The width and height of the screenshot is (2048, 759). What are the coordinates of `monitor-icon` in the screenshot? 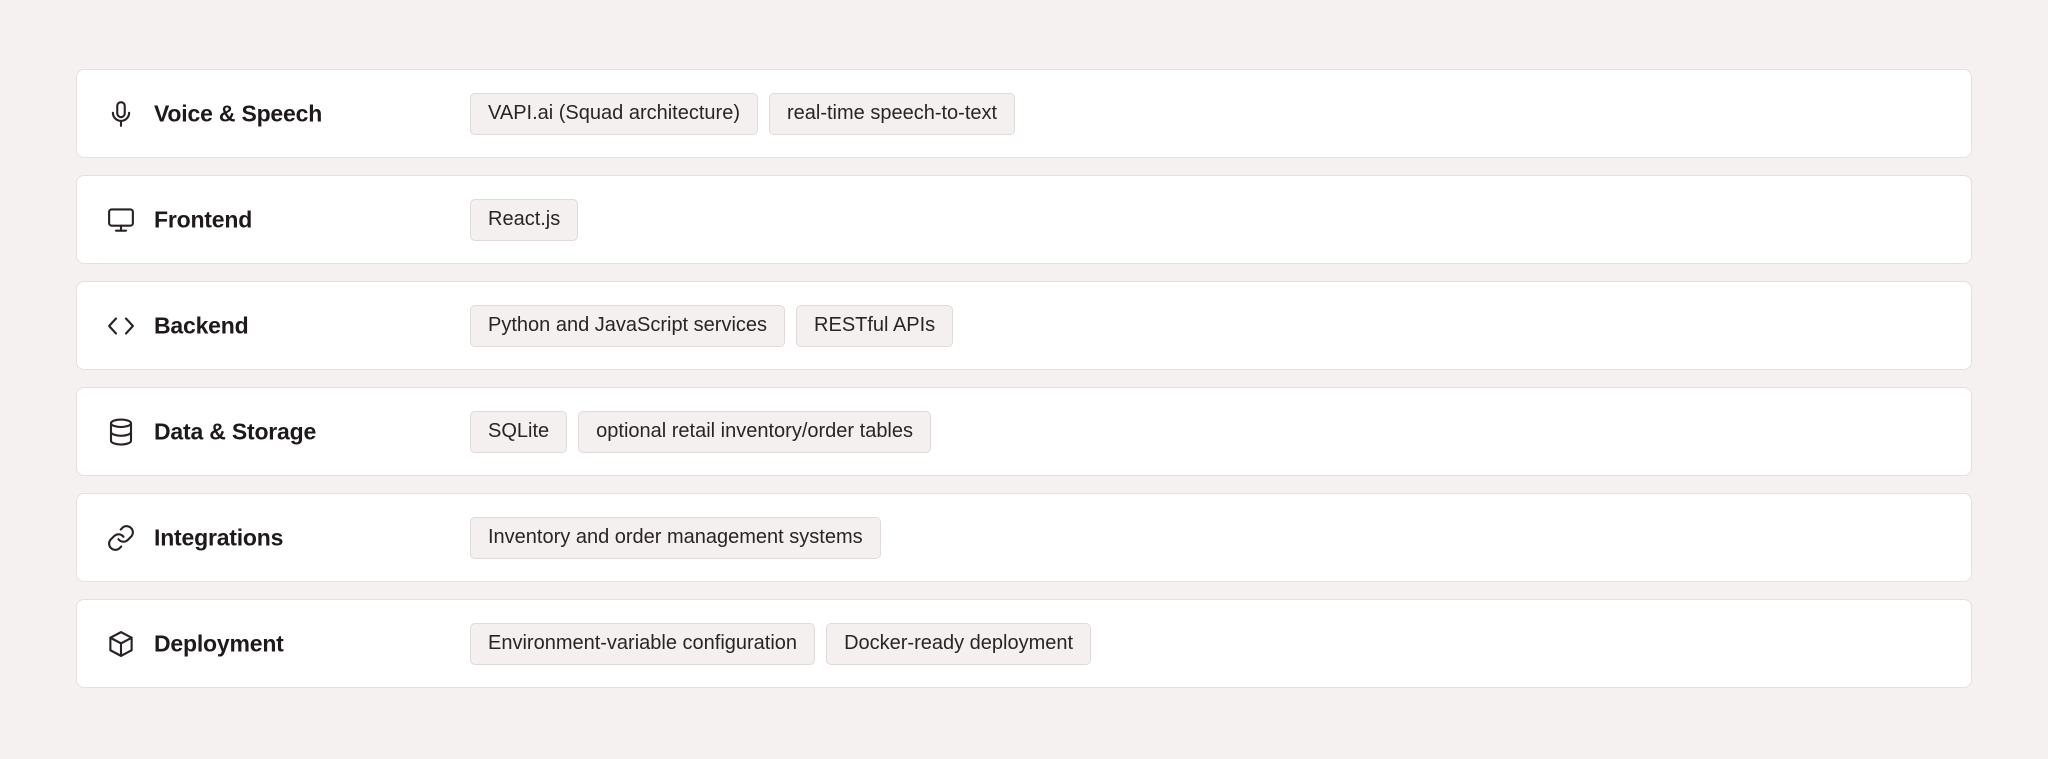 It's located at (121, 220).